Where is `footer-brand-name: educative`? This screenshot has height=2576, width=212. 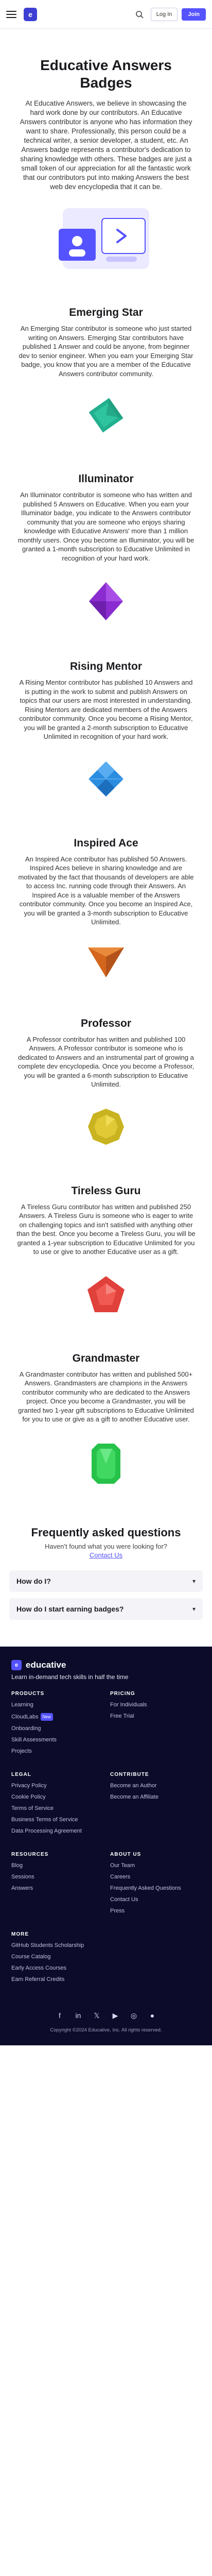
footer-brand-name: educative is located at coordinates (46, 1664).